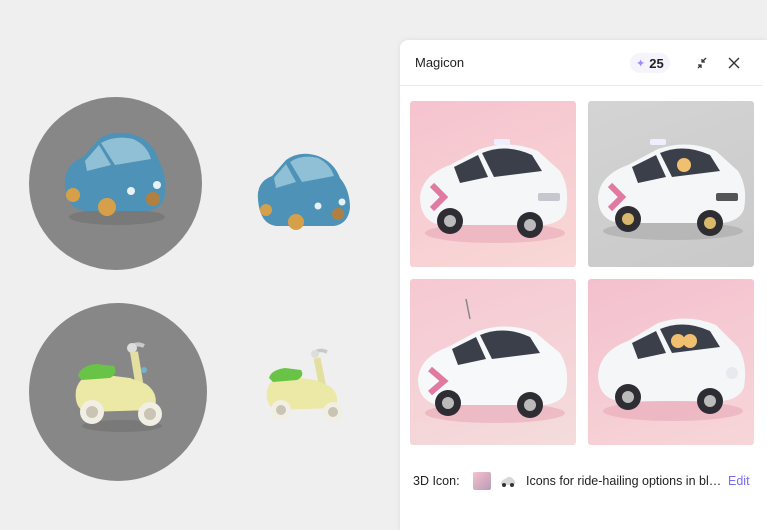 This screenshot has width=767, height=530. What do you see at coordinates (115, 177) in the screenshot?
I see `blue-car-icon` at bounding box center [115, 177].